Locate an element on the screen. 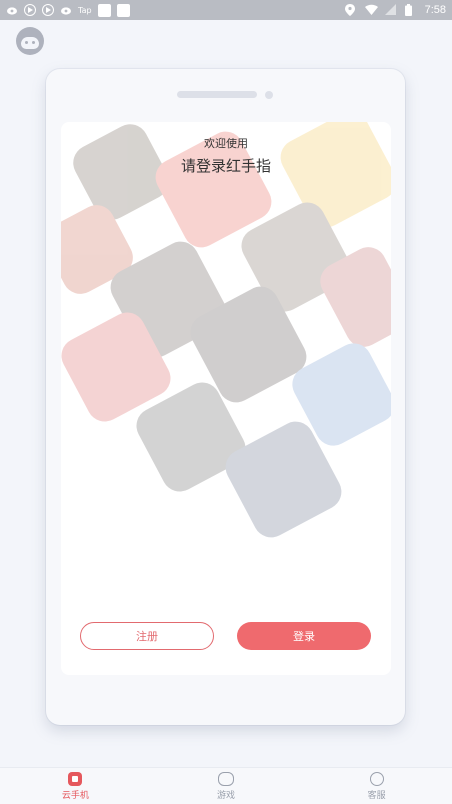  login-button: 登录 is located at coordinates (304, 636).